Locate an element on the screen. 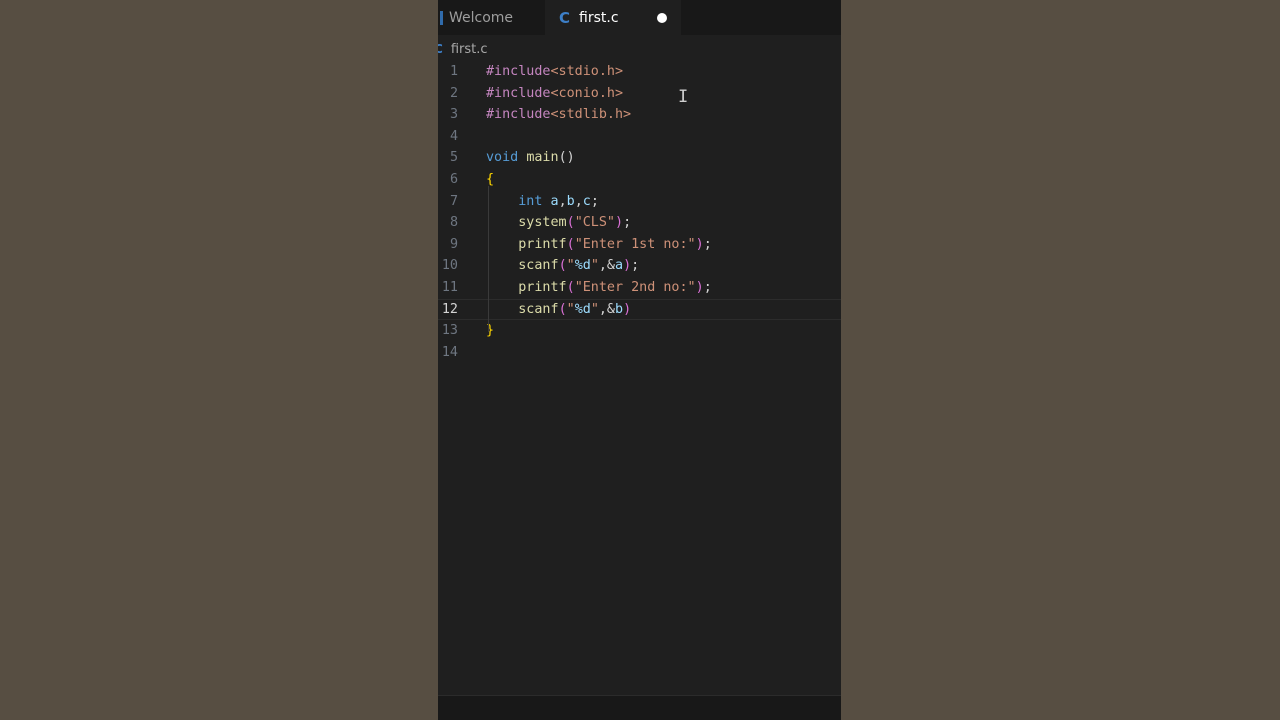  code-line: 5 void main() is located at coordinates (639, 158).